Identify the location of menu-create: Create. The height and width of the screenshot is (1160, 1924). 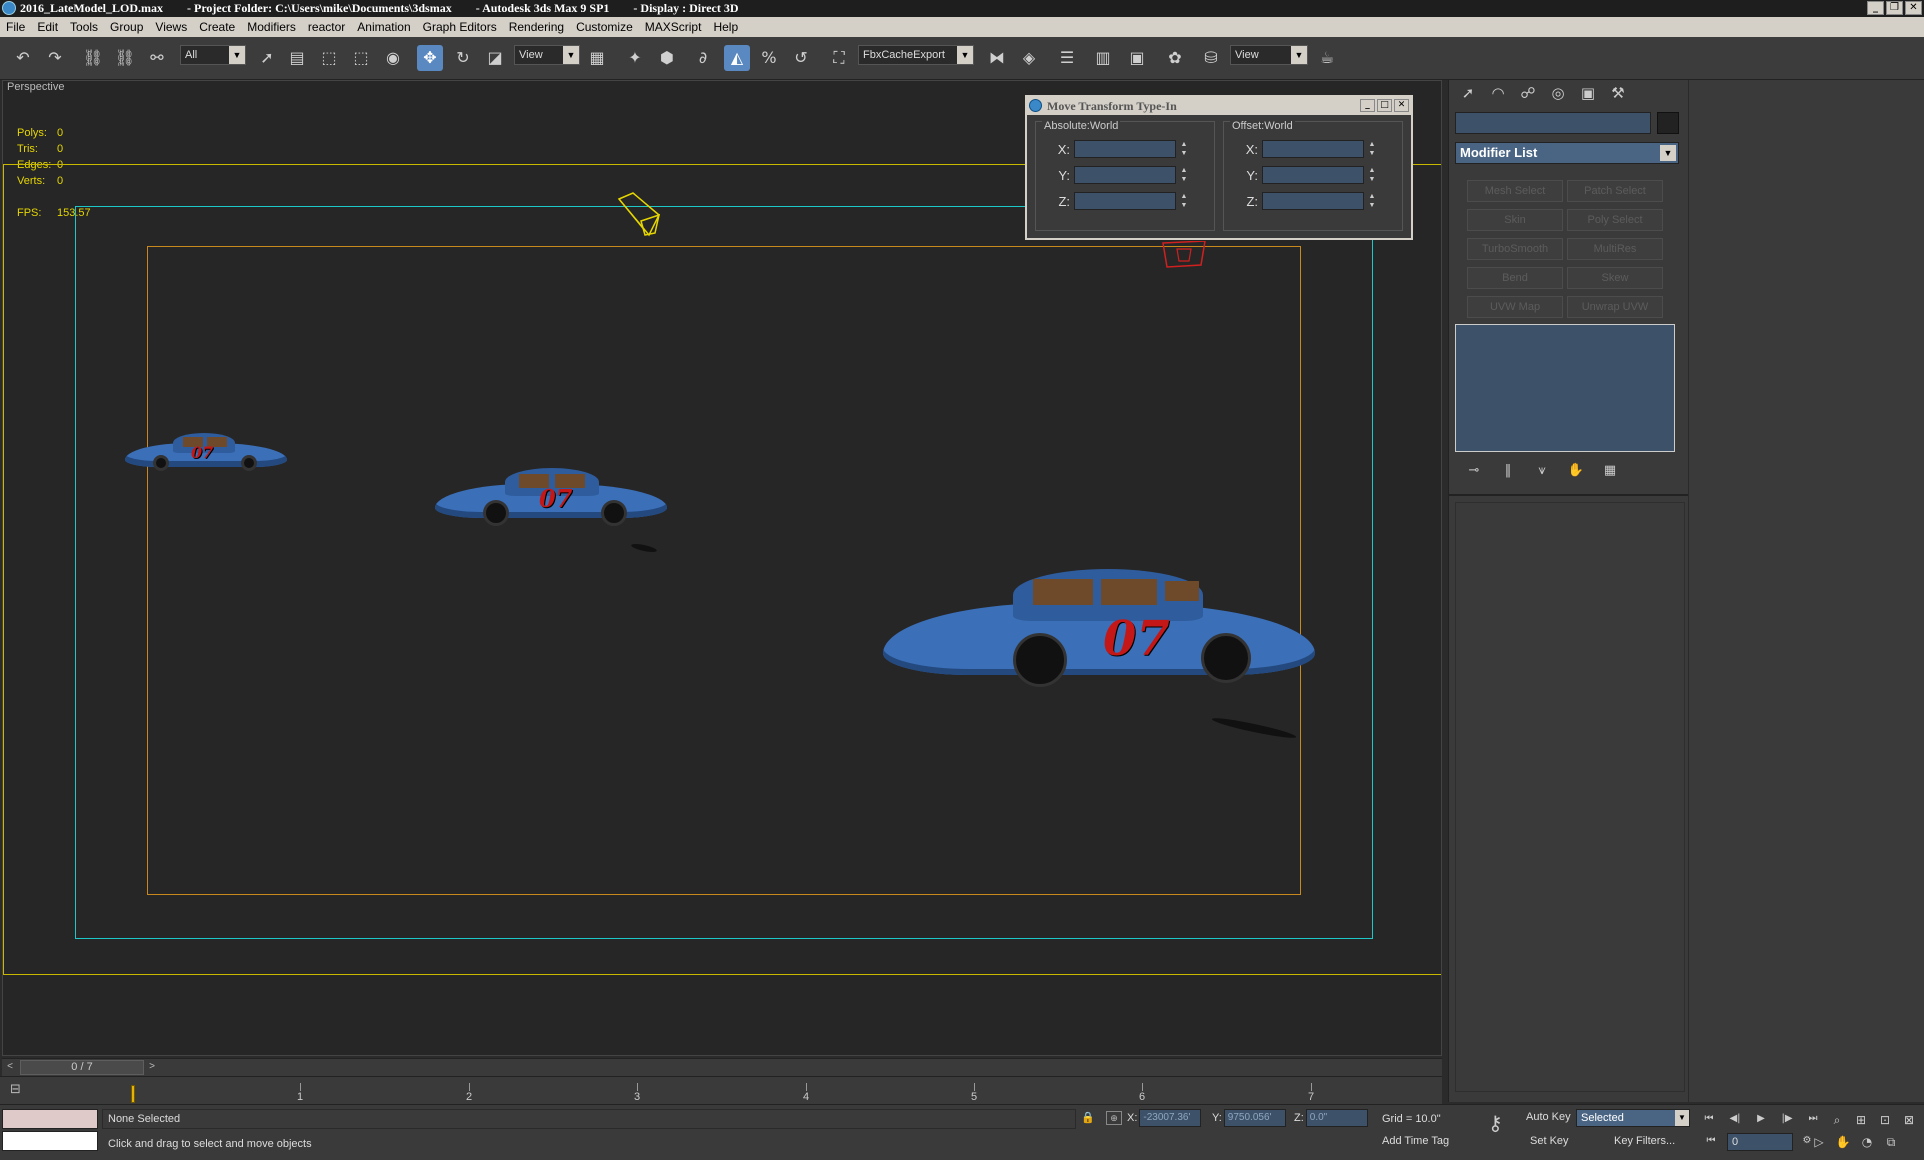
(217, 27).